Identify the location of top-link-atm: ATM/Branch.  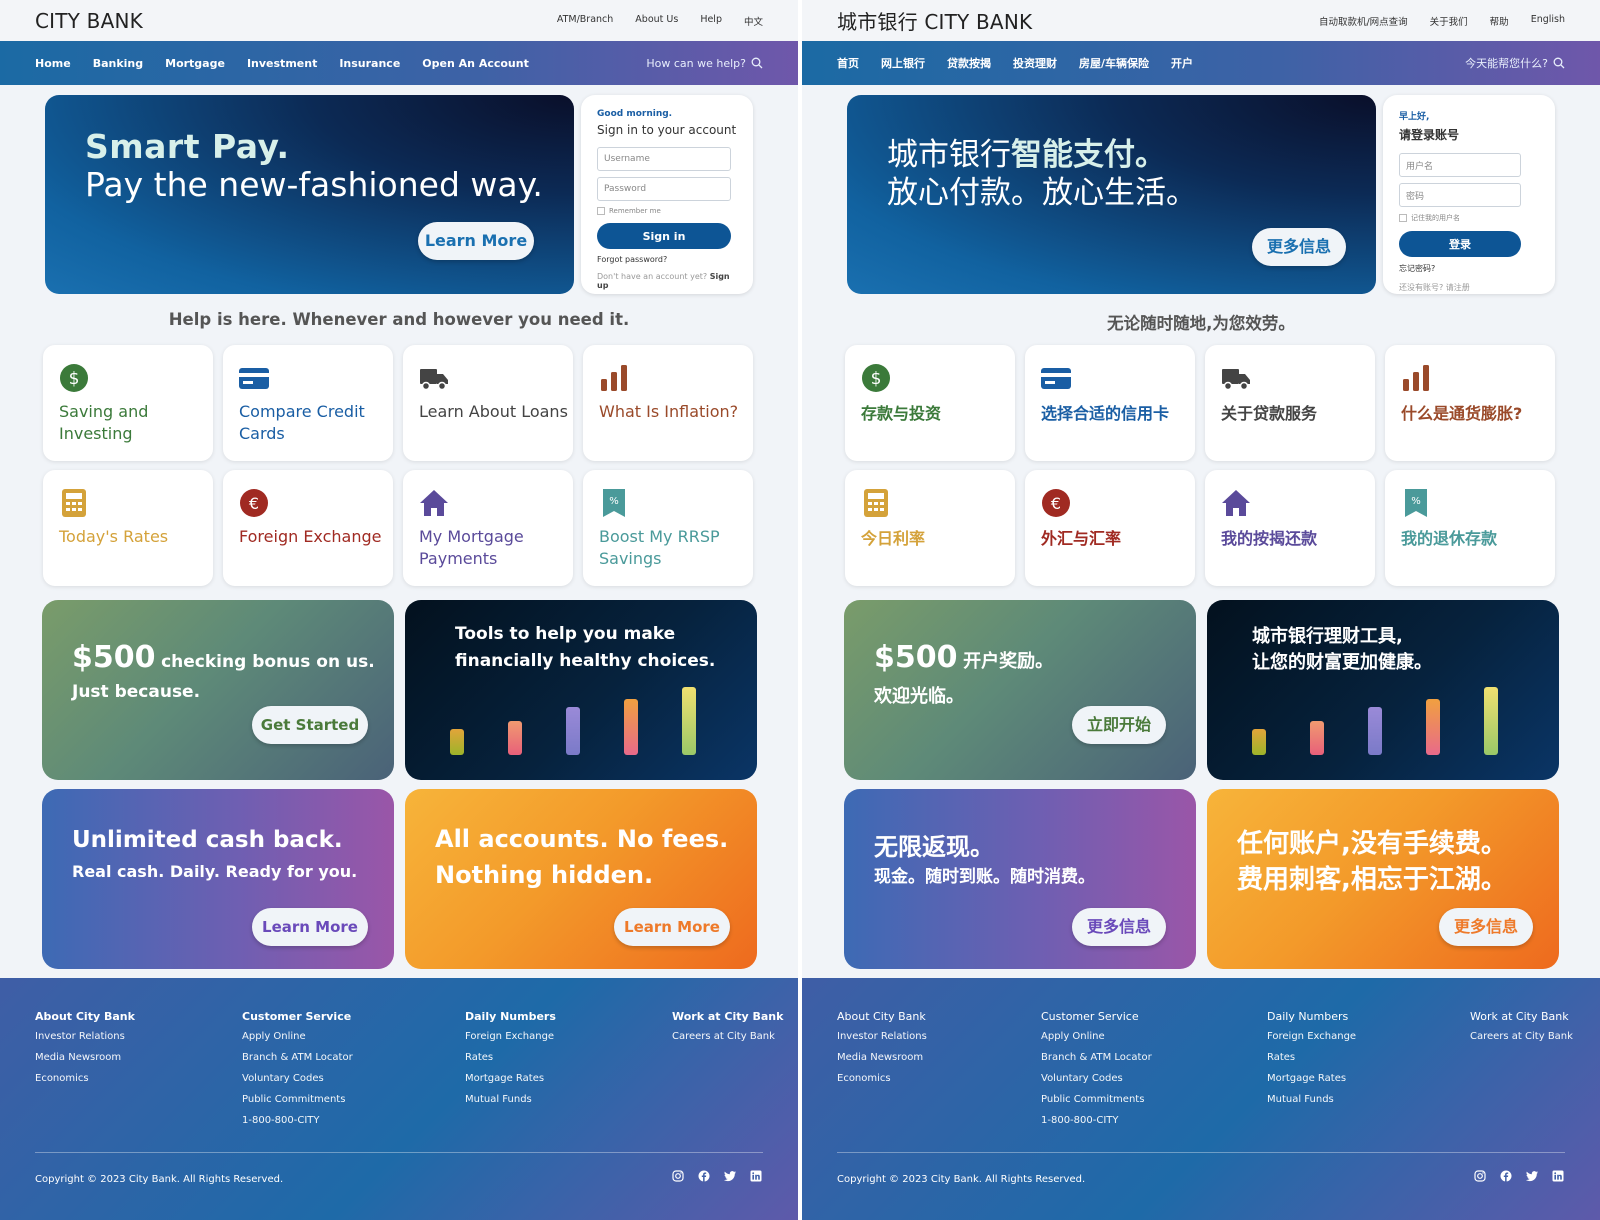
(585, 21).